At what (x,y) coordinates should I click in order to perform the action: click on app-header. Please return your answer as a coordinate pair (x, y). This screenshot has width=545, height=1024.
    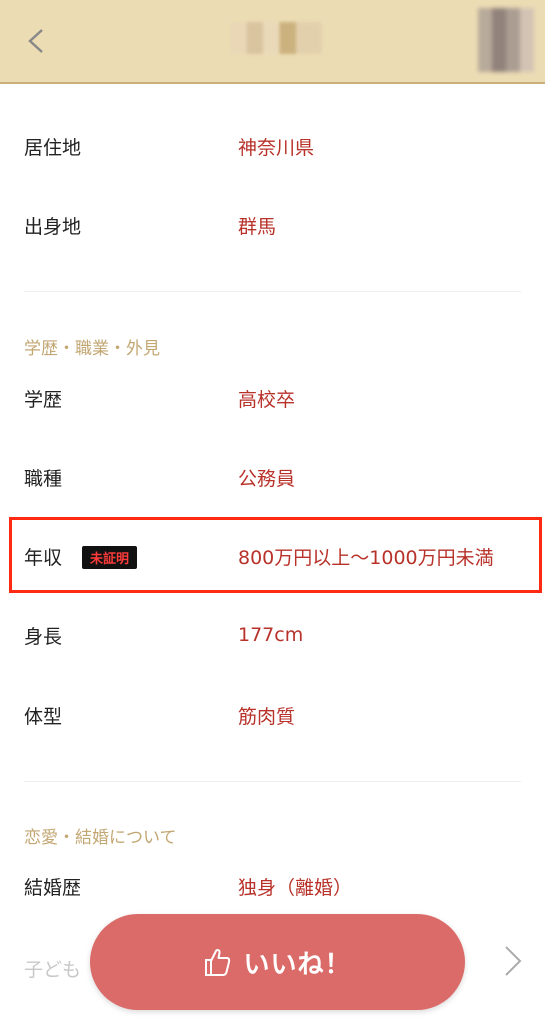
    Looking at the image, I should click on (272, 42).